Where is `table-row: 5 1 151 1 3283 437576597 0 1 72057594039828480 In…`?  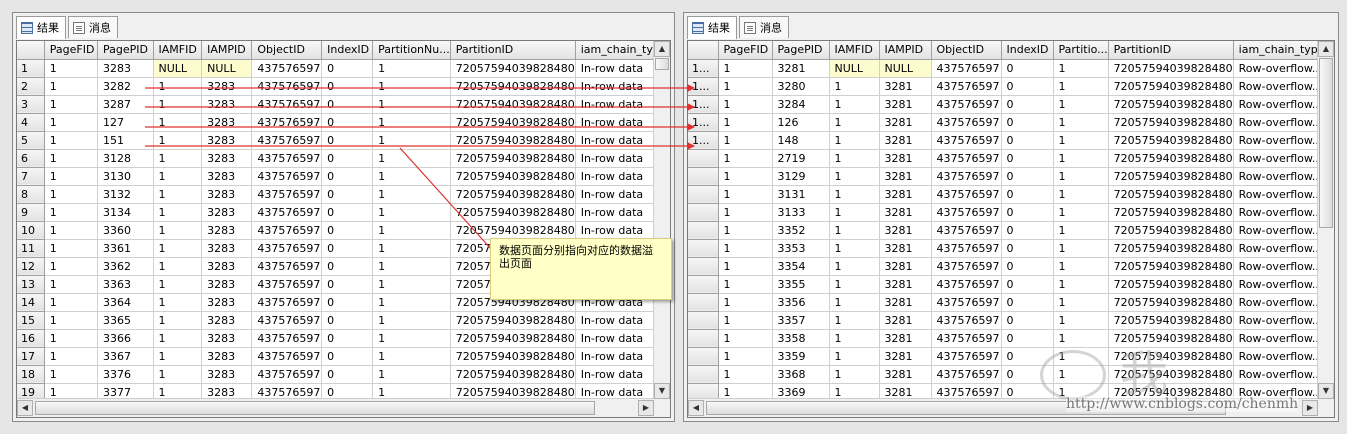 table-row: 5 1 151 1 3283 437576597 0 1 72057594039828480 In… is located at coordinates (343, 140).